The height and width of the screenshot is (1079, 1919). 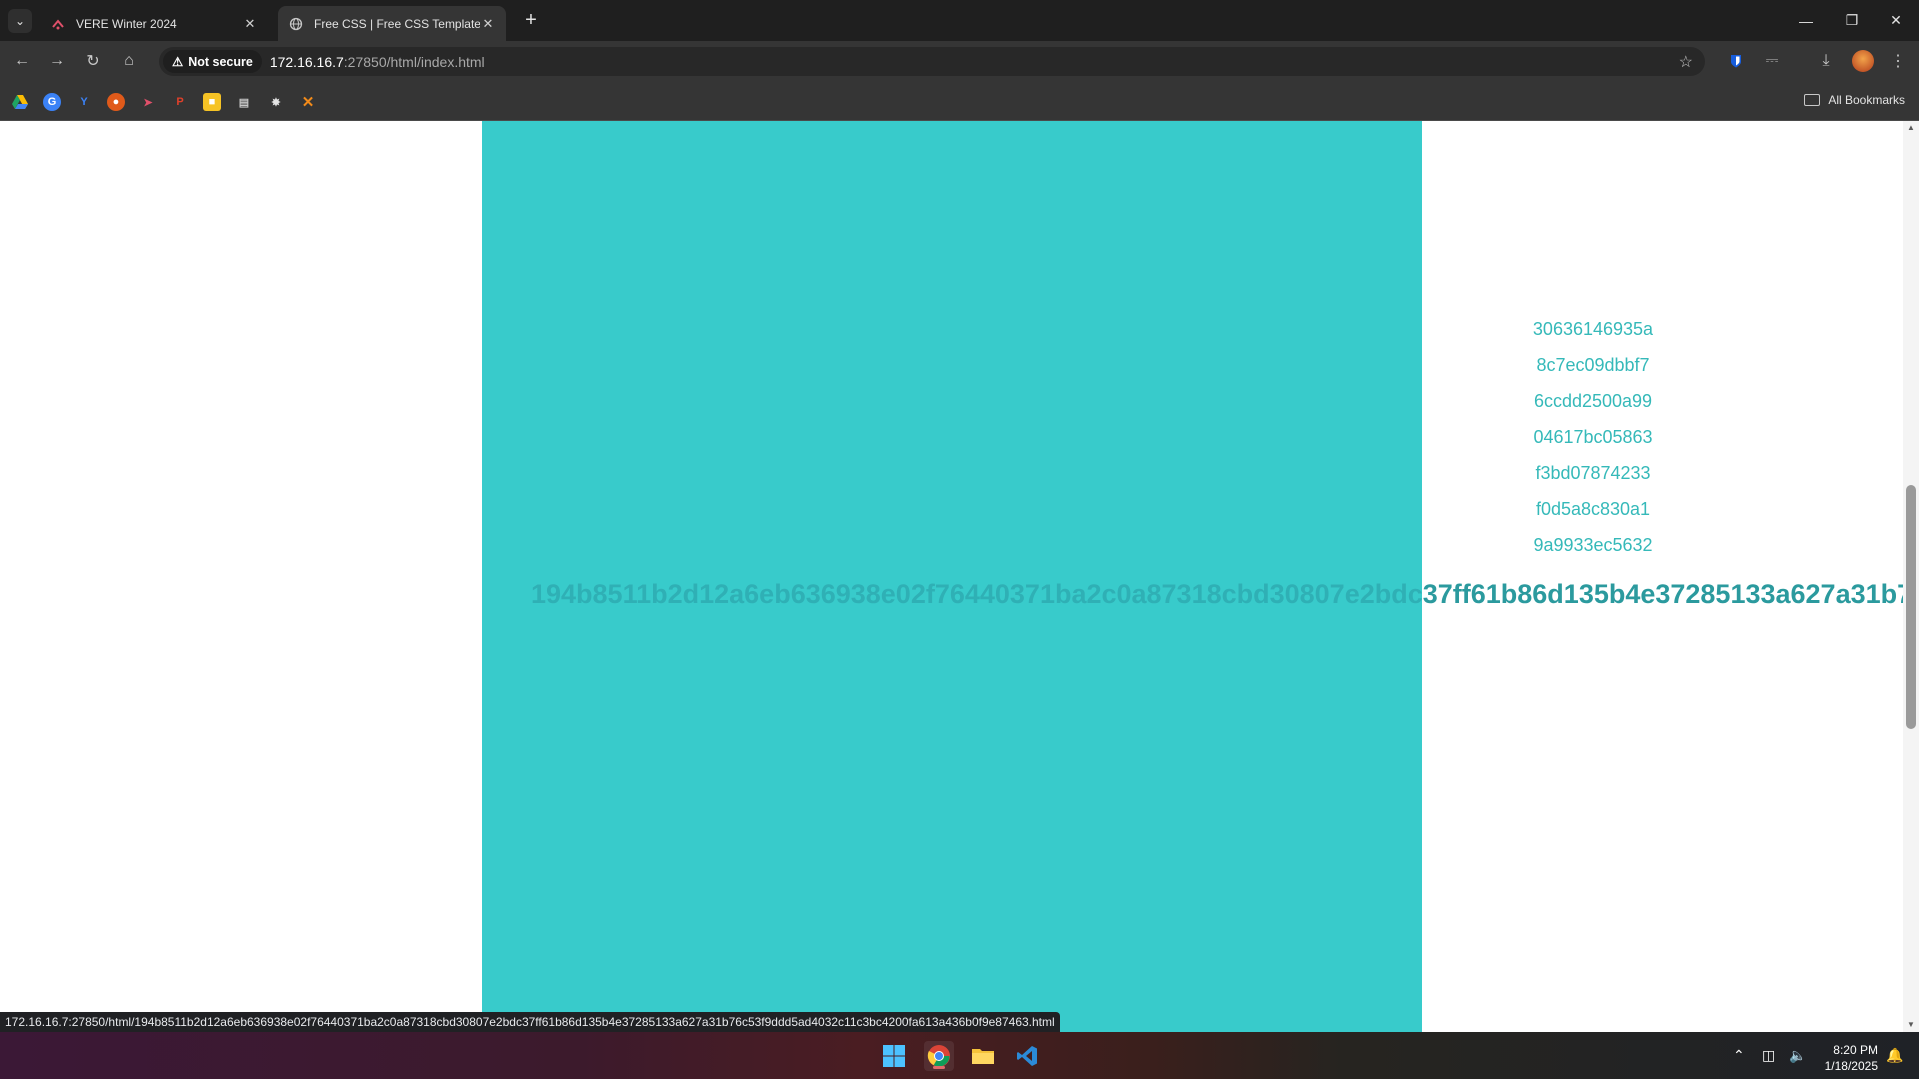 What do you see at coordinates (959, 1055) in the screenshot?
I see `windows-taskbar: ⌃ ◫ 🔈 8:20 PM 1/18/2025 🔔` at bounding box center [959, 1055].